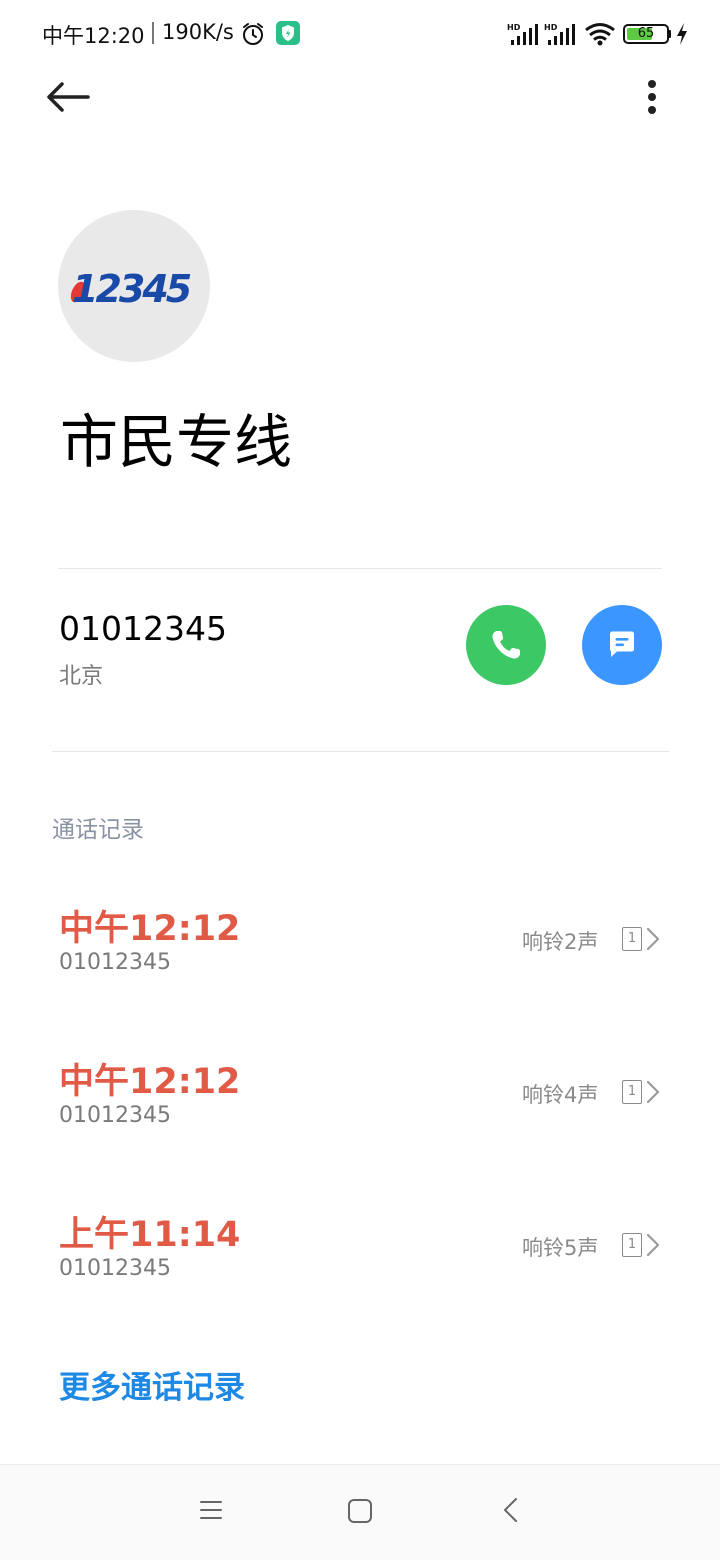 This screenshot has width=720, height=1560. I want to click on call-log-item: 中午12:12 01012345 响铃4声 1, so click(360, 1113).